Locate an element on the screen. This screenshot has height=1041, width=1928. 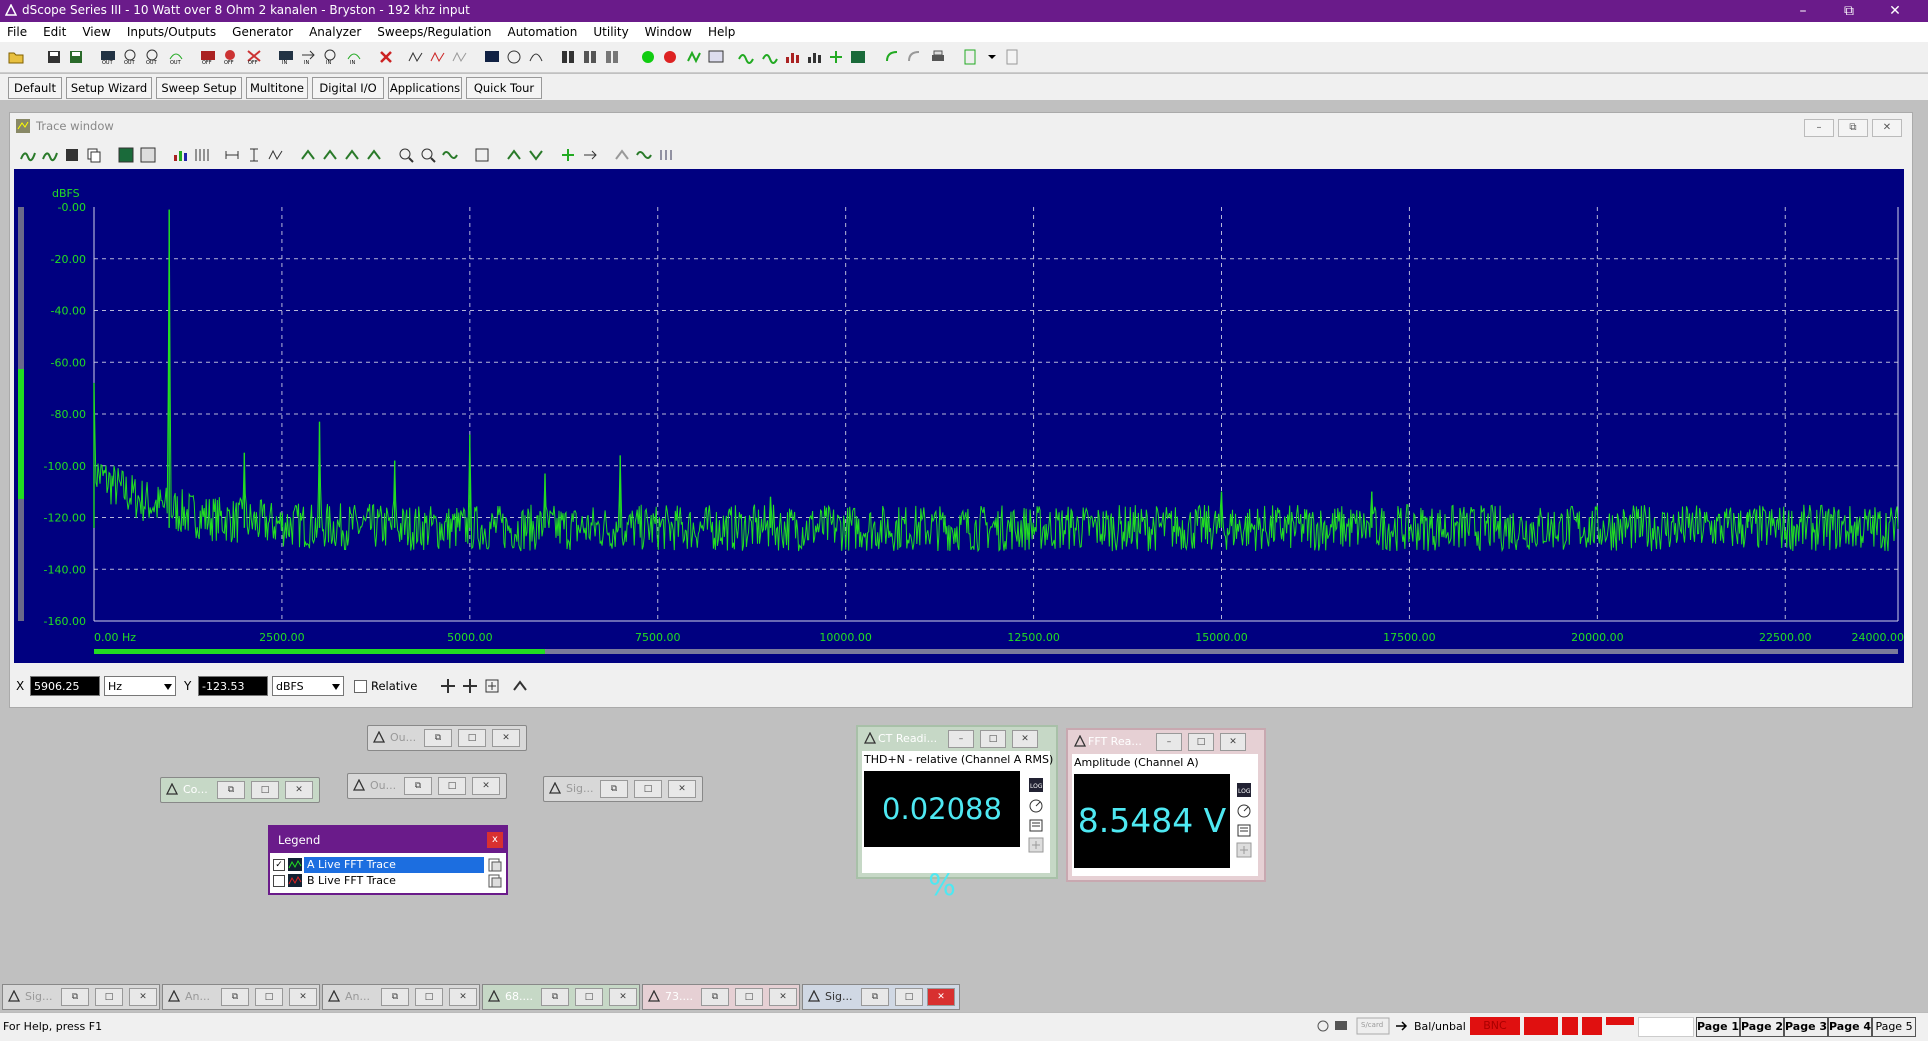
bars-icon is located at coordinates (792, 57).